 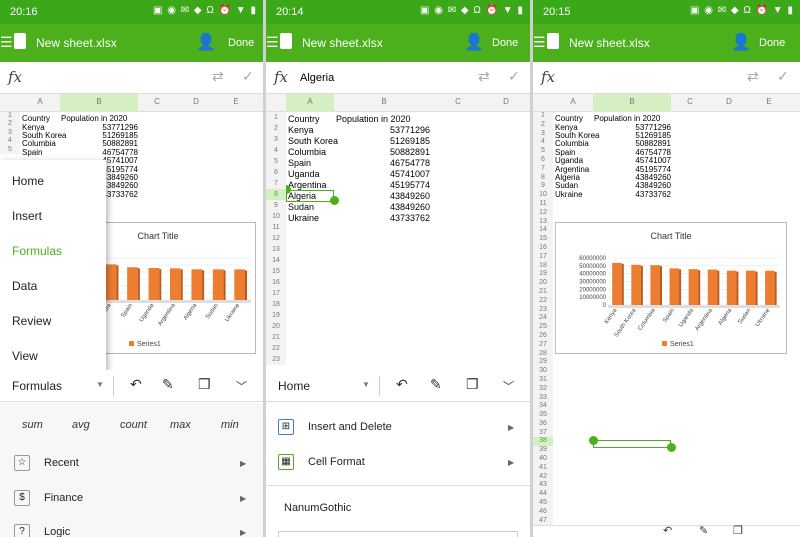 I want to click on row-number: 34, so click(x=543, y=406).